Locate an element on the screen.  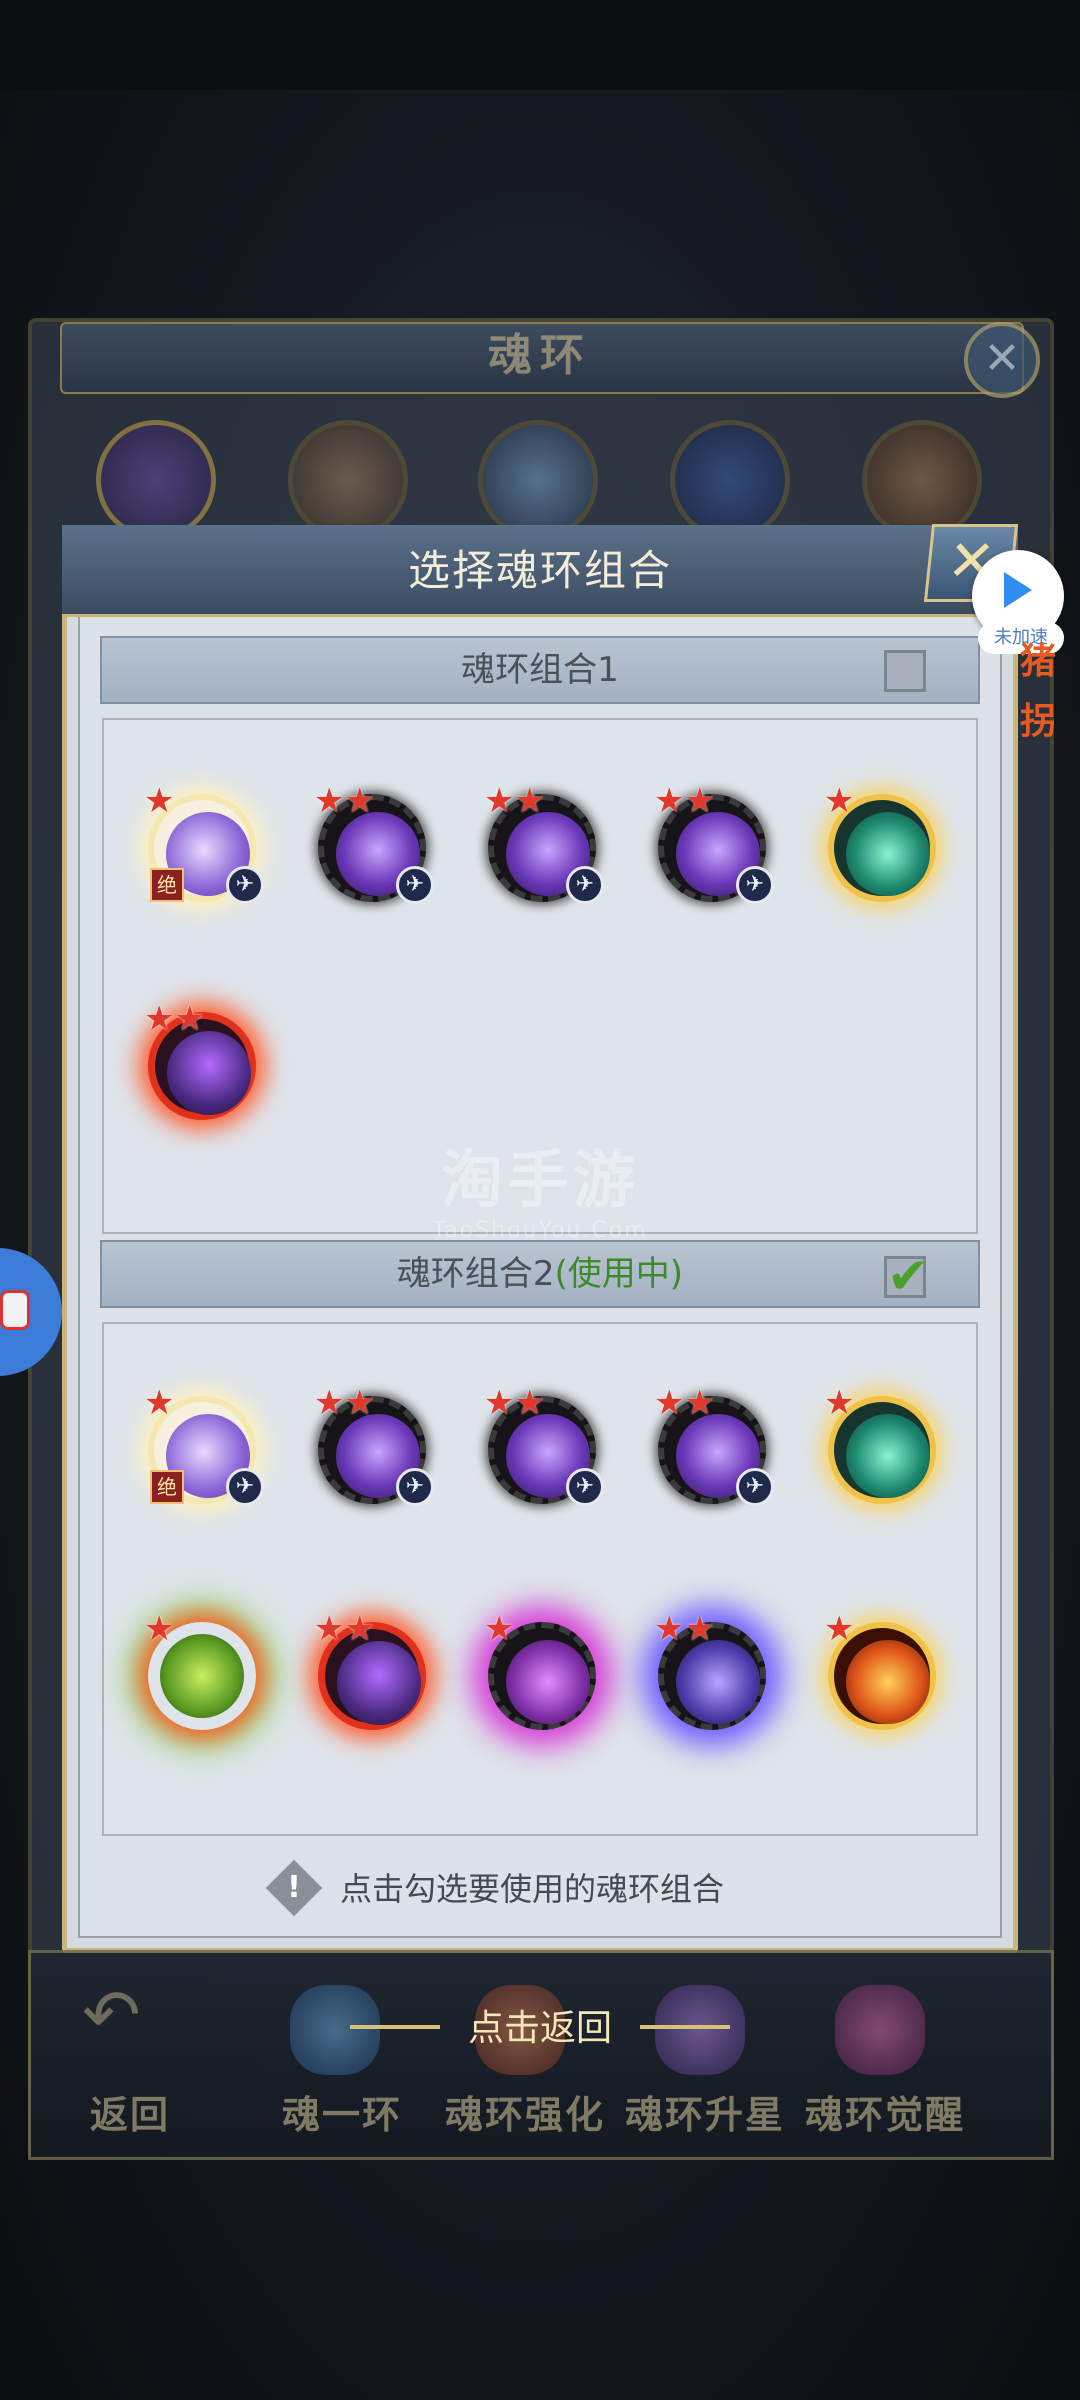
play-icon is located at coordinates (1018, 590).